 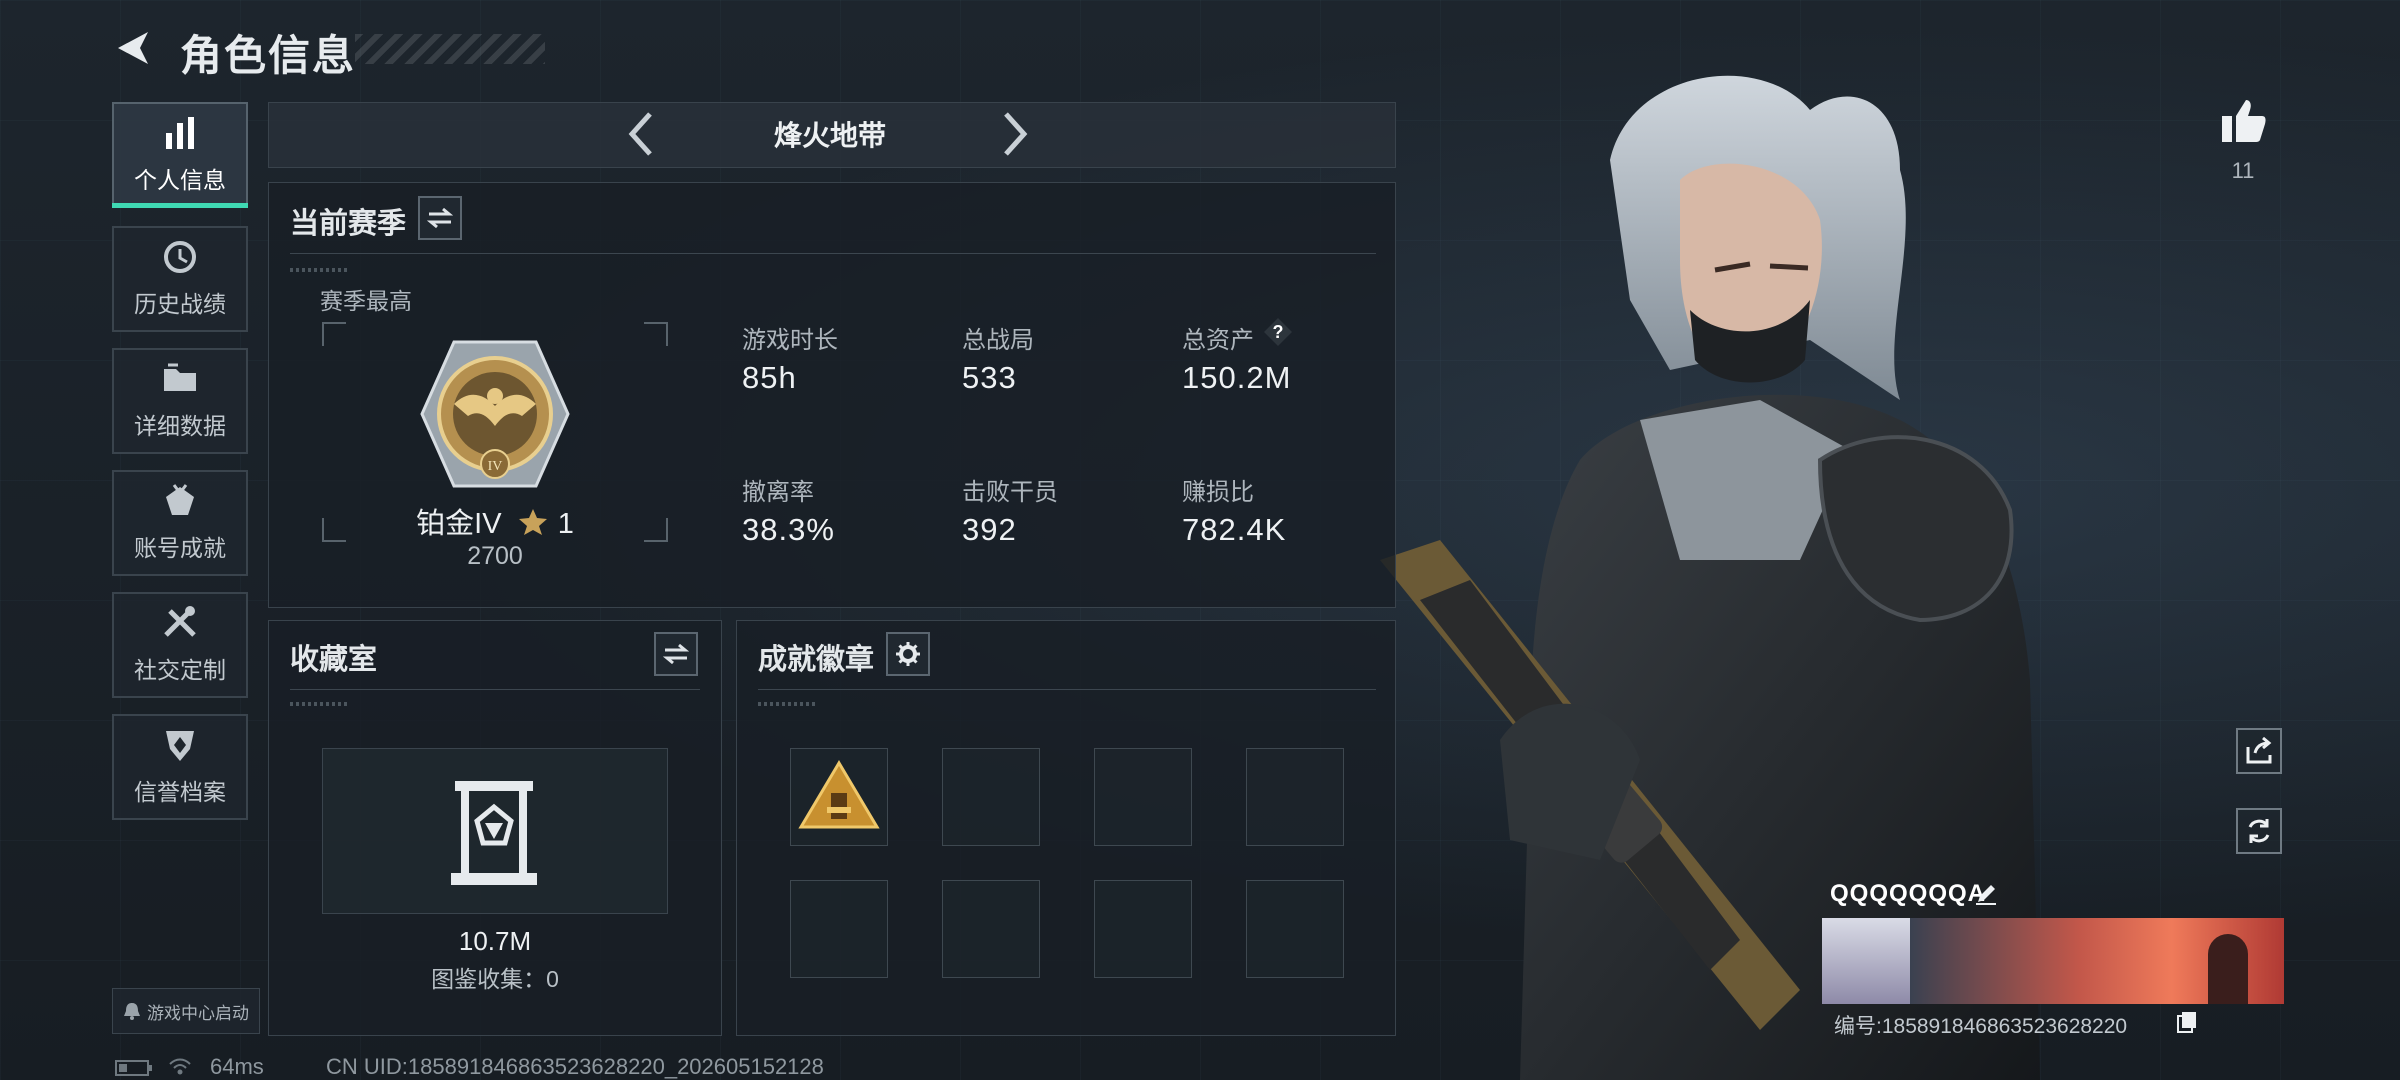 What do you see at coordinates (180, 523) in the screenshot?
I see `sidebar-item-achievements: 账号成就` at bounding box center [180, 523].